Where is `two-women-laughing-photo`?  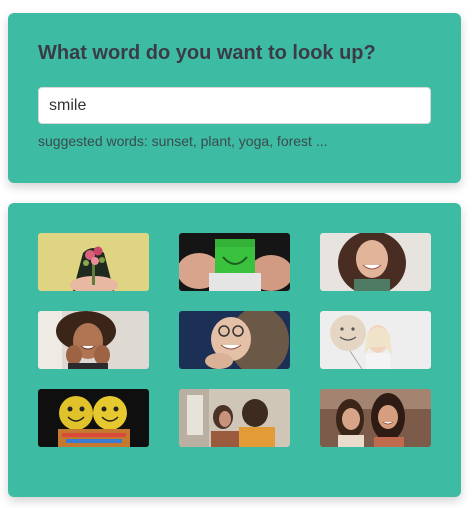
two-women-laughing-photo is located at coordinates (375, 418).